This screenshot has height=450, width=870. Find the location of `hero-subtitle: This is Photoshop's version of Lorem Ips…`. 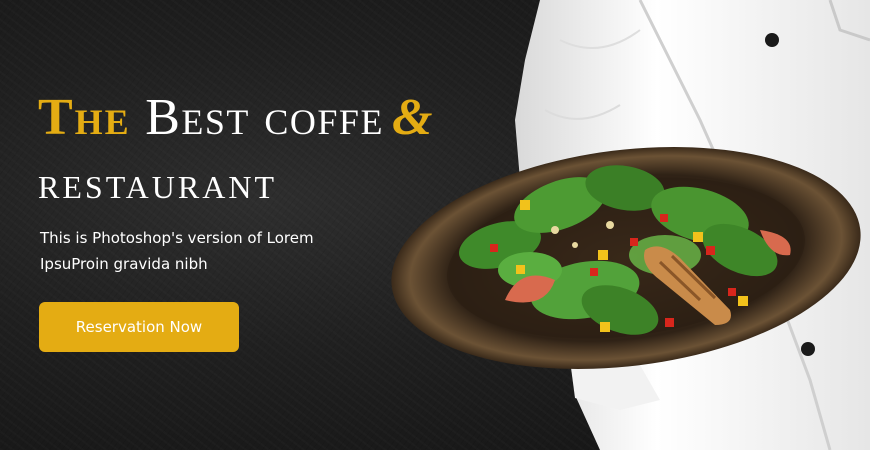

hero-subtitle: This is Photoshop's version of Lorem Ips… is located at coordinates (177, 251).